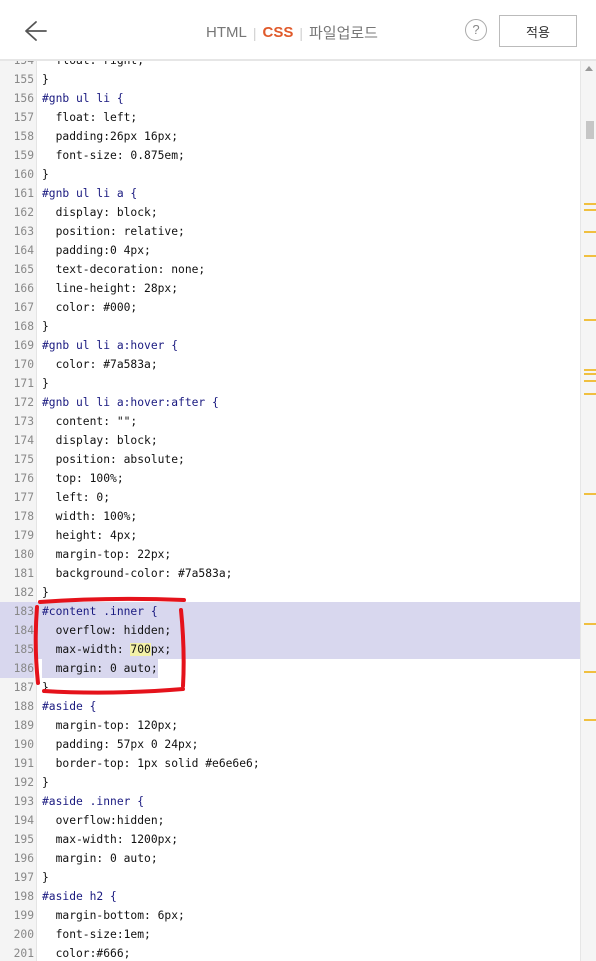 Image resolution: width=596 pixels, height=961 pixels. Describe the element at coordinates (23, 839) in the screenshot. I see `line-number: 195` at that location.